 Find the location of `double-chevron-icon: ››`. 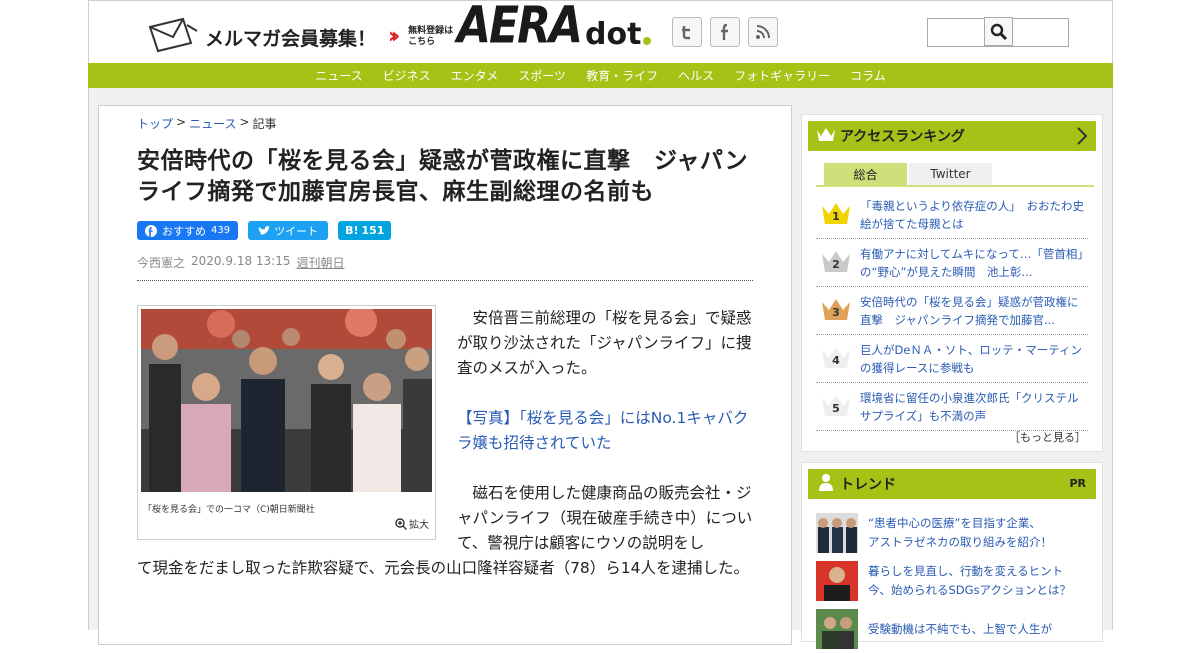

double-chevron-icon: ›› is located at coordinates (394, 36).